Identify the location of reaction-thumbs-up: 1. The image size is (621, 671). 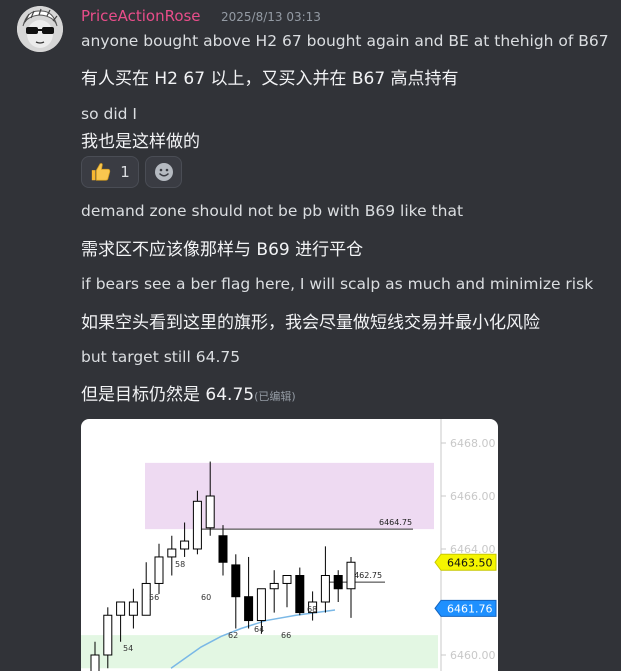
(110, 172).